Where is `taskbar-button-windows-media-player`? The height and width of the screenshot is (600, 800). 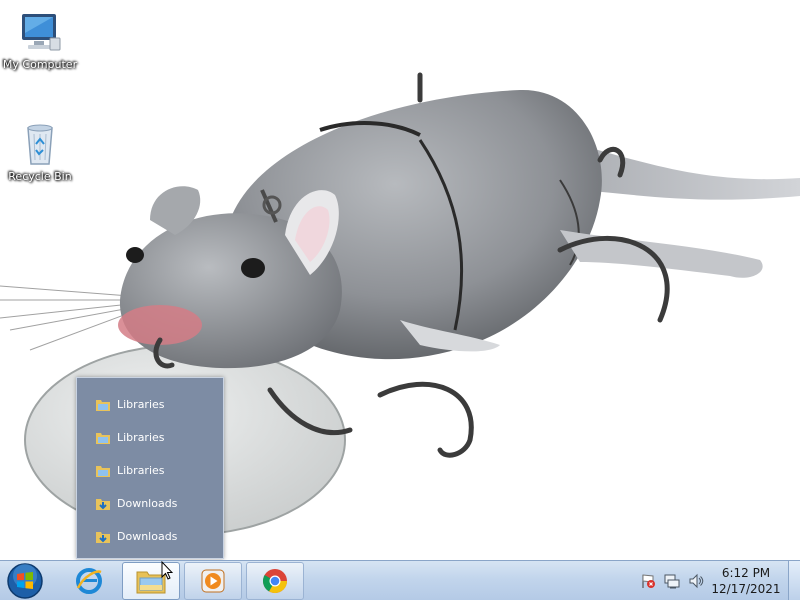
taskbar-button-windows-media-player is located at coordinates (213, 581).